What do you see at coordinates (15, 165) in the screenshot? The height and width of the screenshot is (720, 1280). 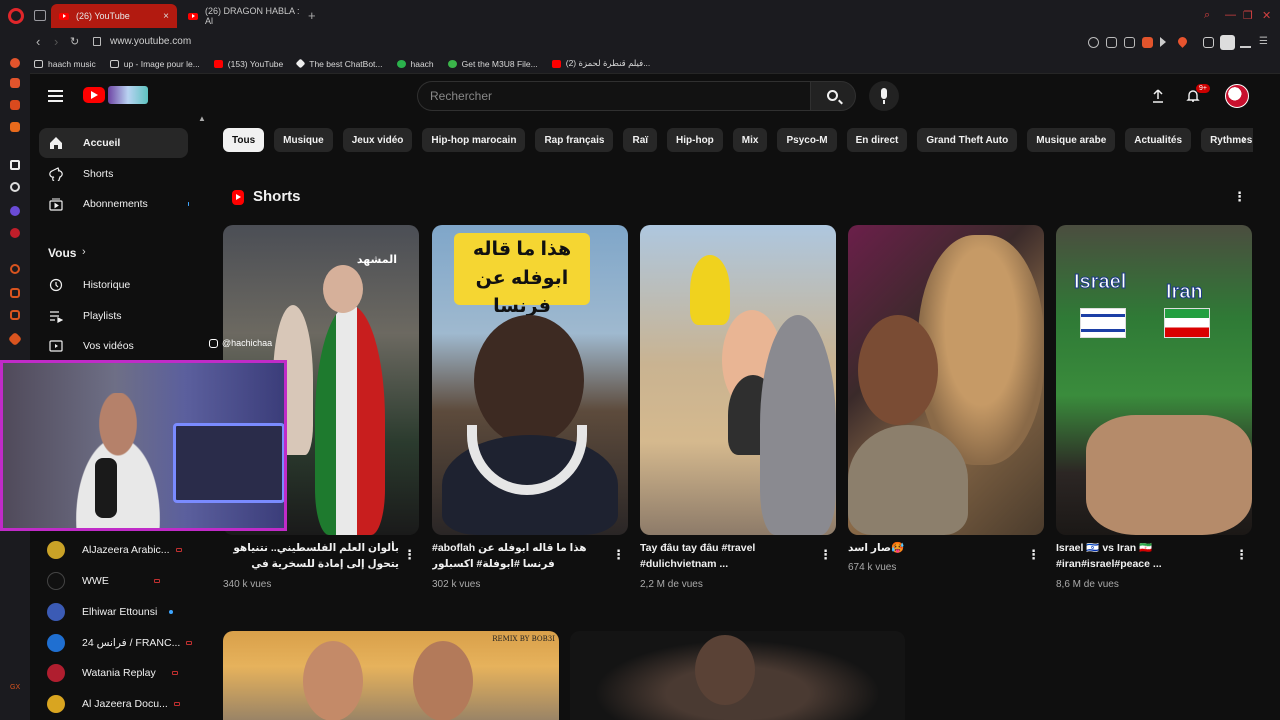 I see `apps-icon` at bounding box center [15, 165].